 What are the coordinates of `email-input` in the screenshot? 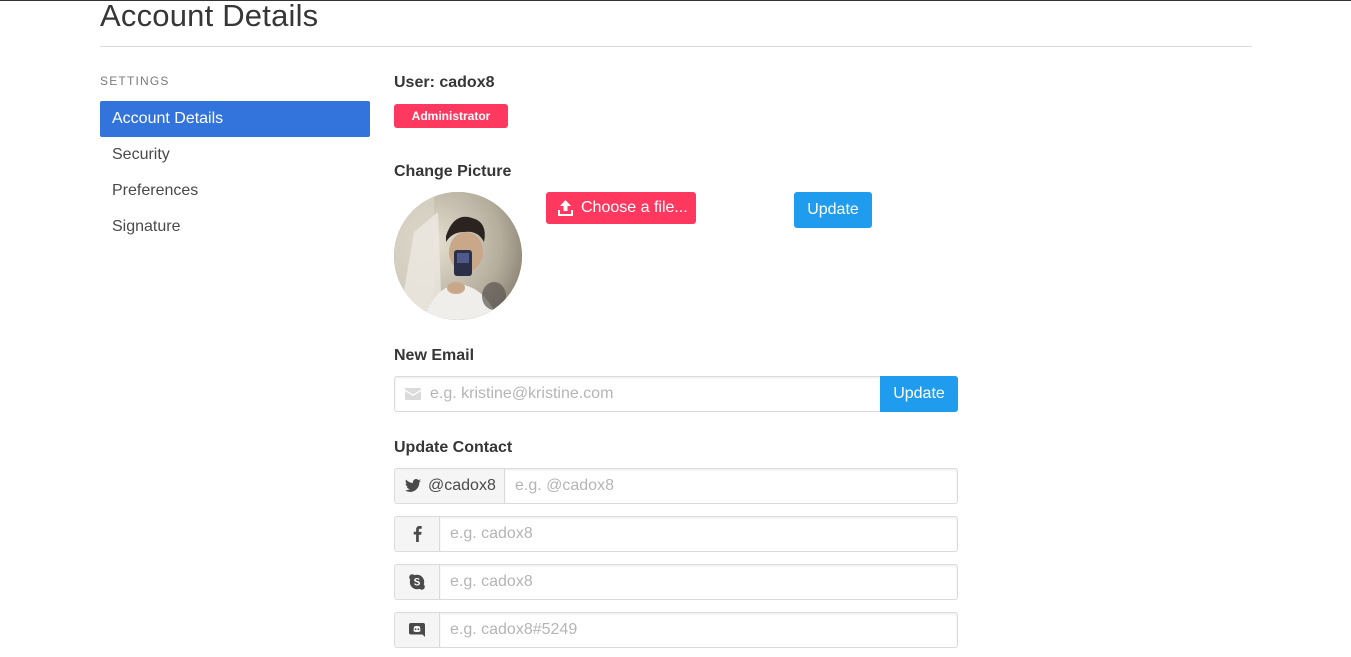 It's located at (637, 394).